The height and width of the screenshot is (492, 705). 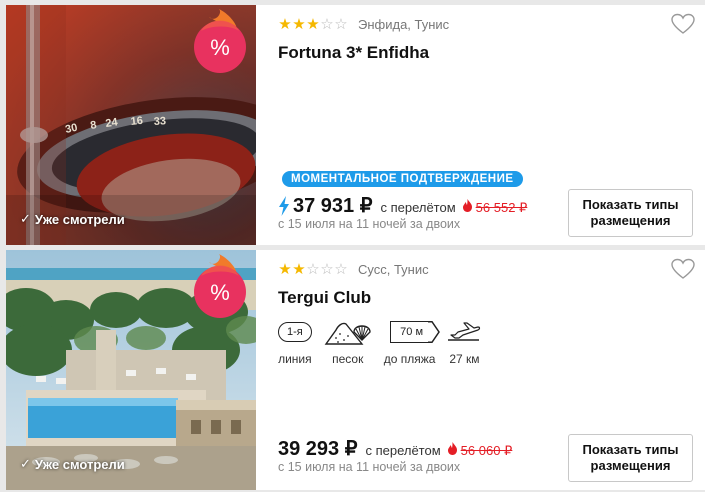 I want to click on feature-beach-line: 1-я линия, so click(x=295, y=342).